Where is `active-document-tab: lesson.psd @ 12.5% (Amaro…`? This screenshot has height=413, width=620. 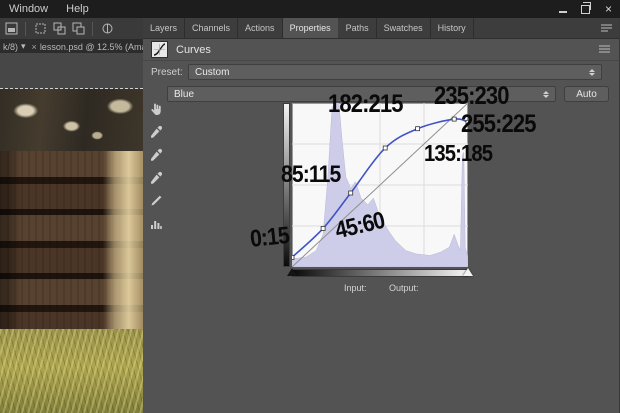 active-document-tab: lesson.psd @ 12.5% (Amaro… is located at coordinates (91, 47).